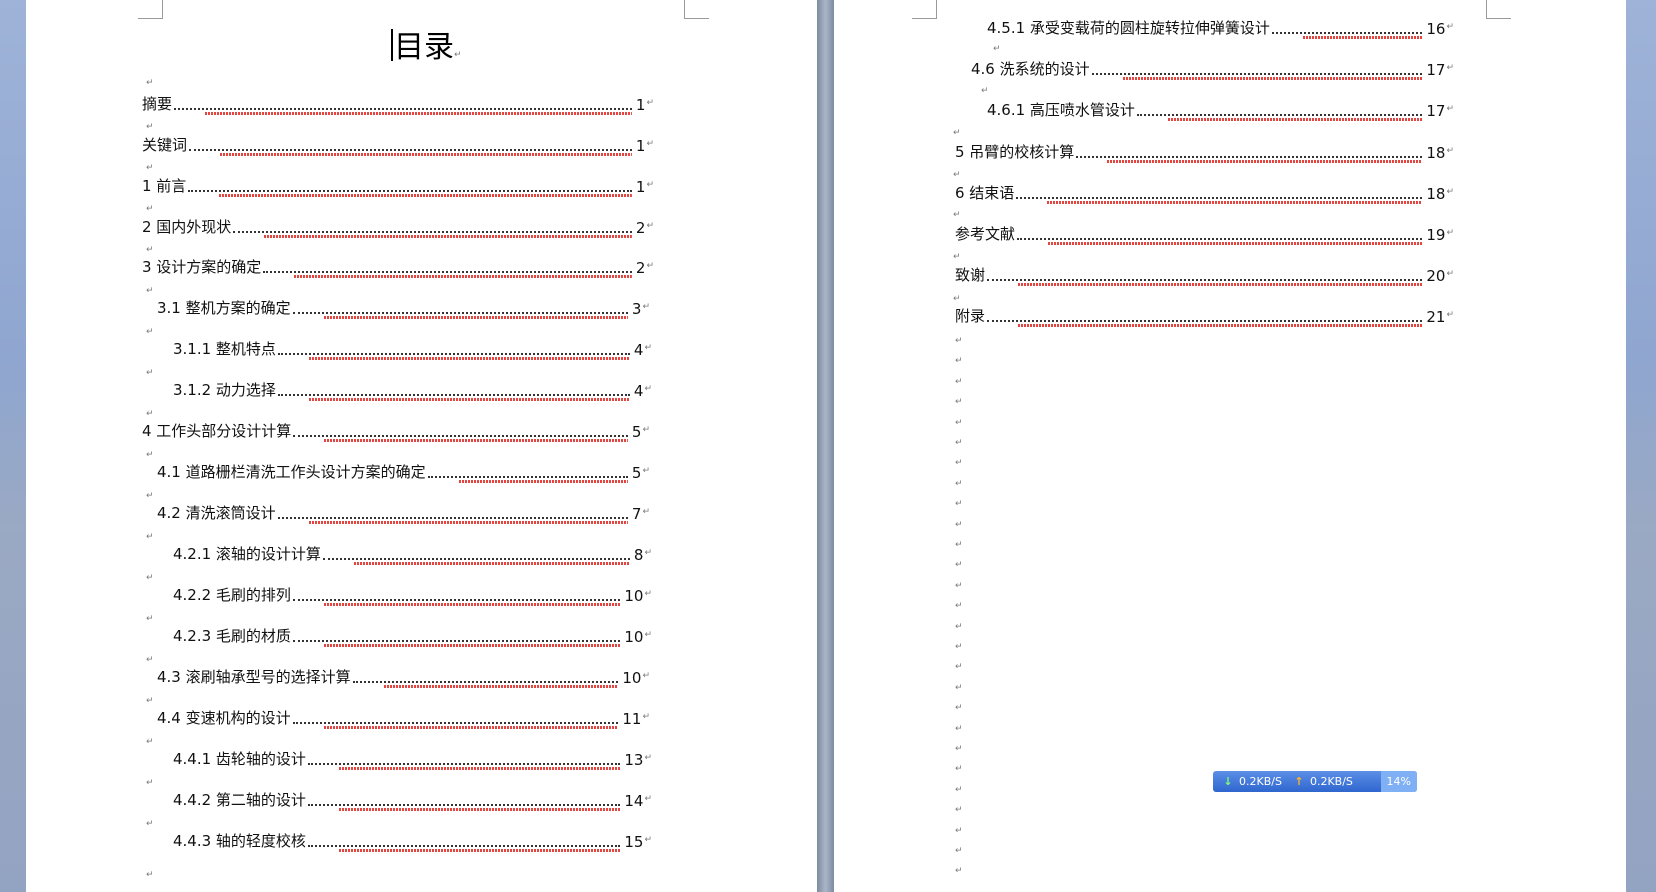  Describe the element at coordinates (1436, 153) in the screenshot. I see `toc-page-number: 18` at that location.